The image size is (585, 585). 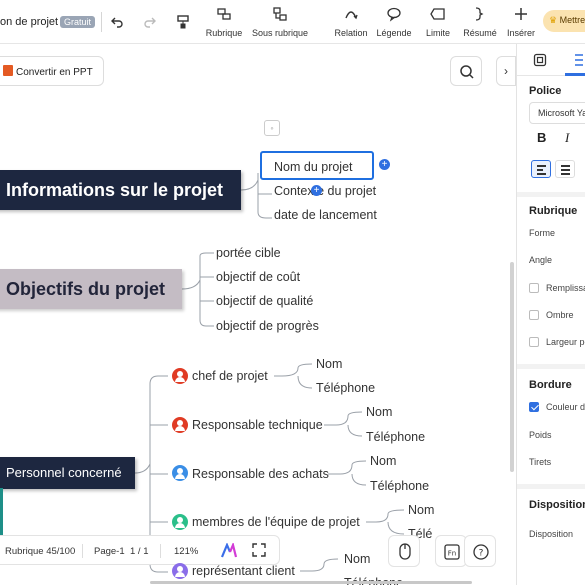 I want to click on function-keys-button: Fn, so click(x=451, y=551).